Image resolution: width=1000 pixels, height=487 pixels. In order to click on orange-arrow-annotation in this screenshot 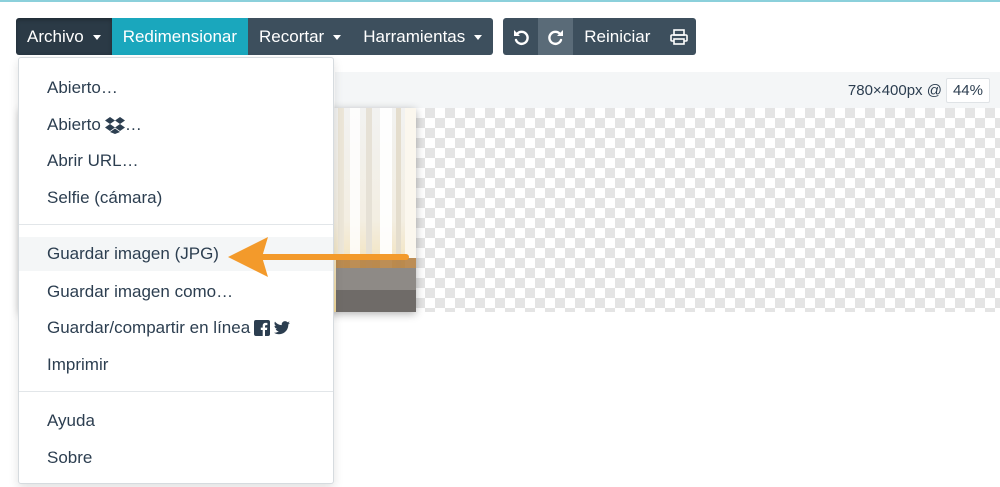, I will do `click(318, 257)`.